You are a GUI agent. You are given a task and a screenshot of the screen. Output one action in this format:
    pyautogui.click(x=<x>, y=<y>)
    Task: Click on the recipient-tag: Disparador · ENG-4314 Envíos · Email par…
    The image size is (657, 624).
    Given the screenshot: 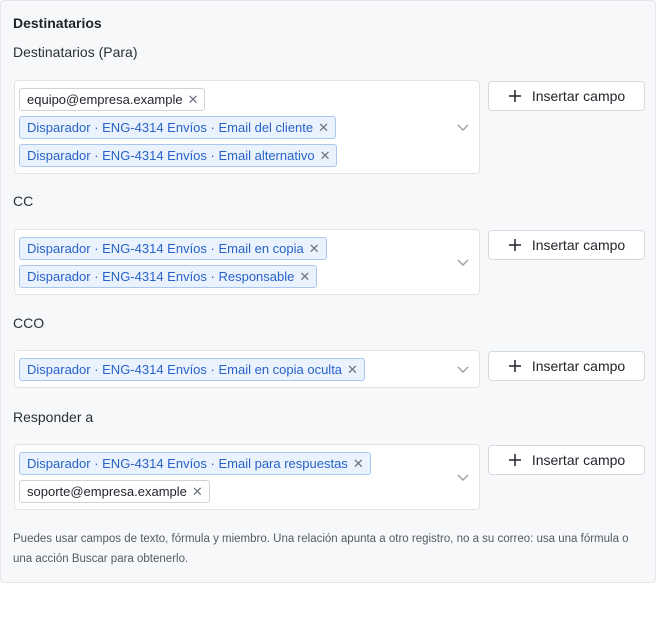 What is the action you would take?
    pyautogui.click(x=195, y=463)
    